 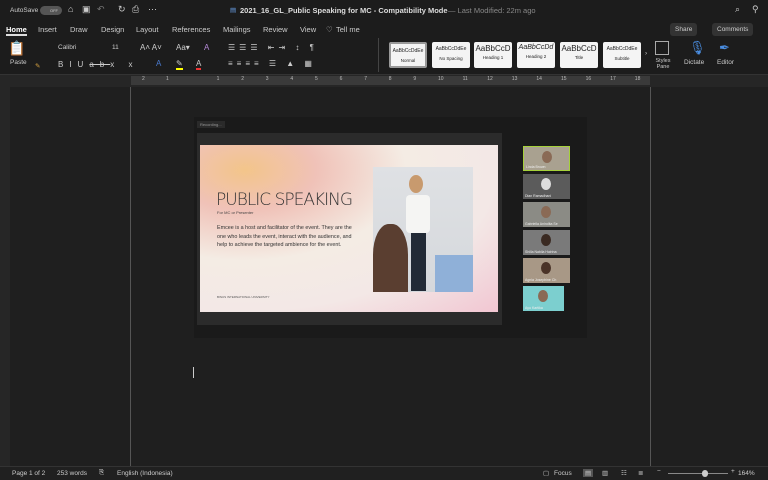 What do you see at coordinates (493, 48) in the screenshot?
I see `style-sample: AaBbCcD` at bounding box center [493, 48].